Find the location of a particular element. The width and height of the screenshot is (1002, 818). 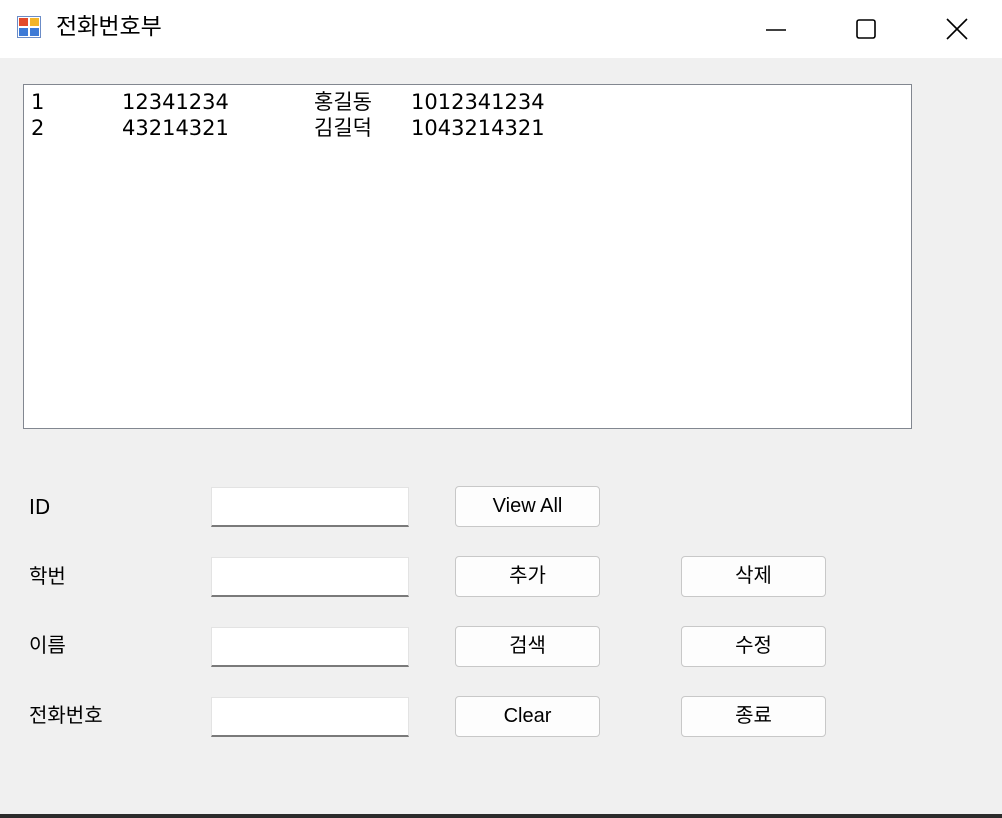

exit-button: 종료 is located at coordinates (753, 716).